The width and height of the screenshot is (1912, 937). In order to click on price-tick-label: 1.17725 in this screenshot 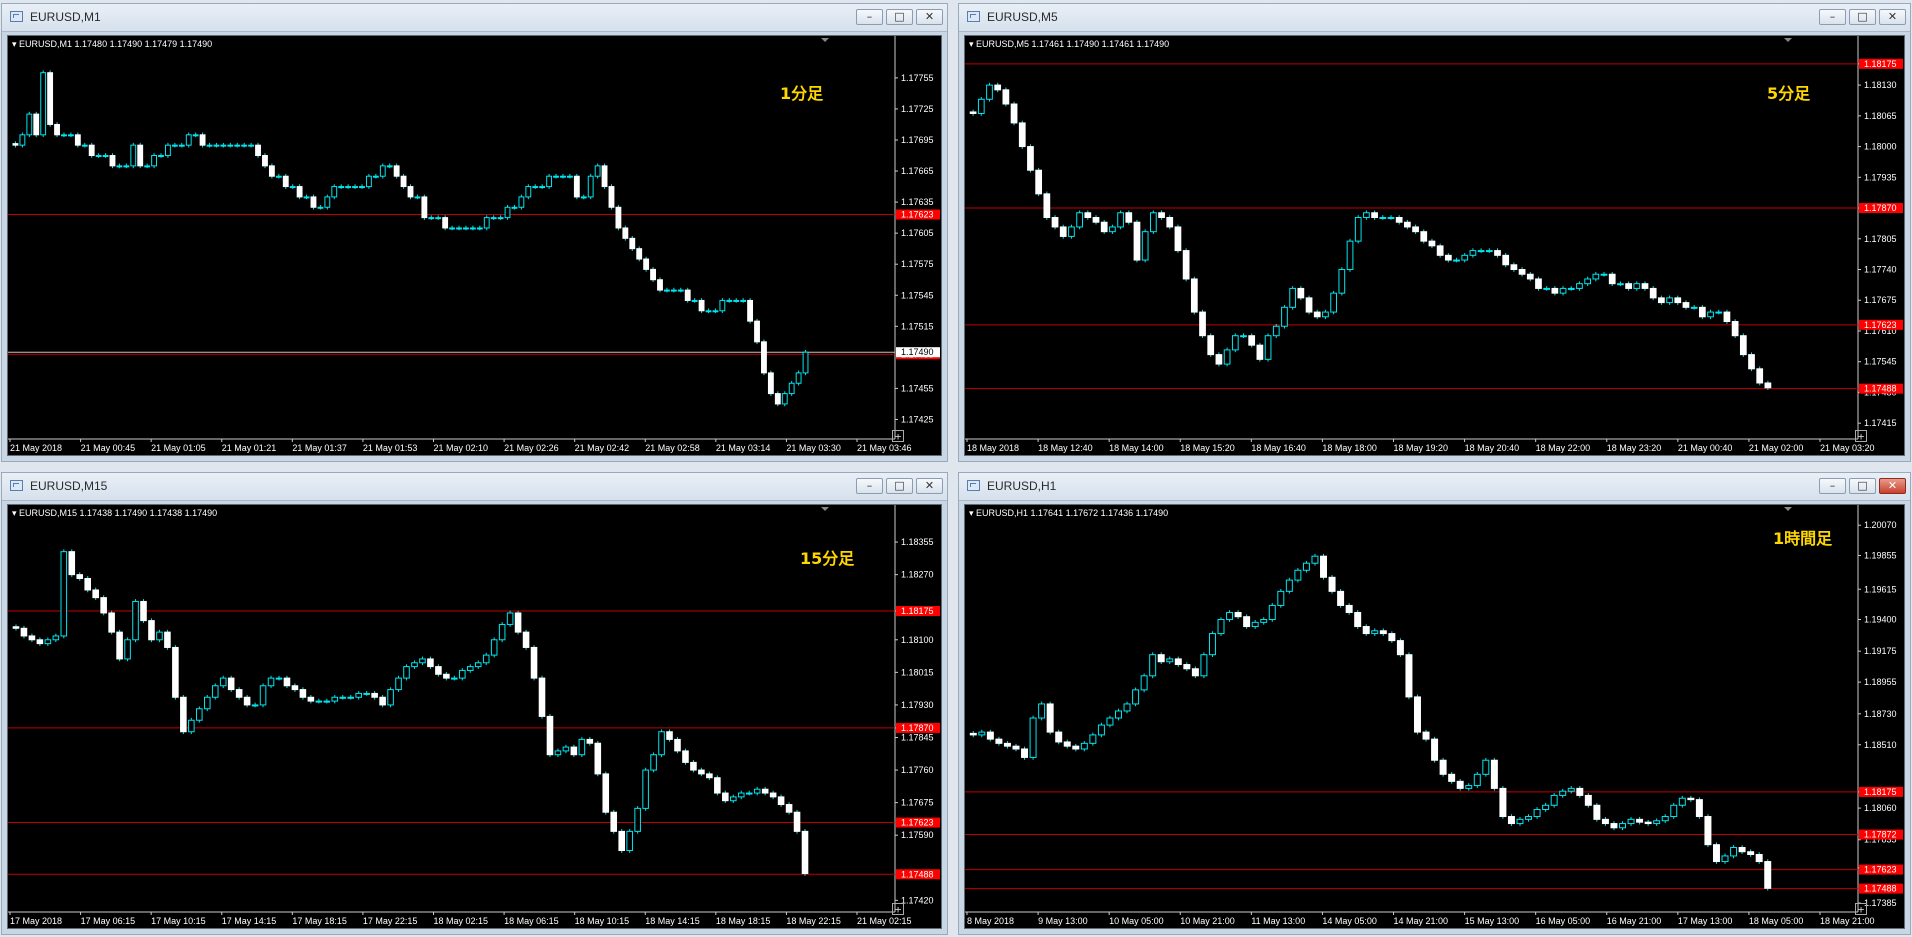, I will do `click(917, 109)`.